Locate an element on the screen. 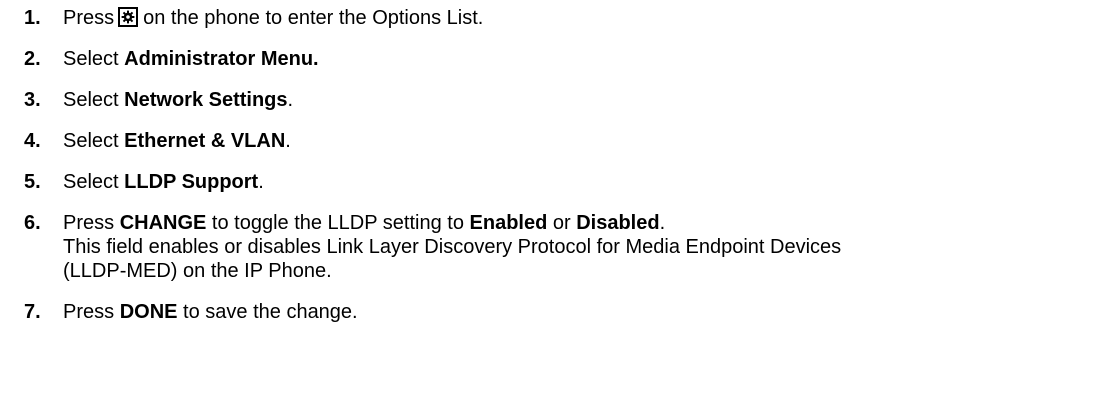 This screenshot has width=1113, height=411. step-number: 2. is located at coordinates (32, 59).